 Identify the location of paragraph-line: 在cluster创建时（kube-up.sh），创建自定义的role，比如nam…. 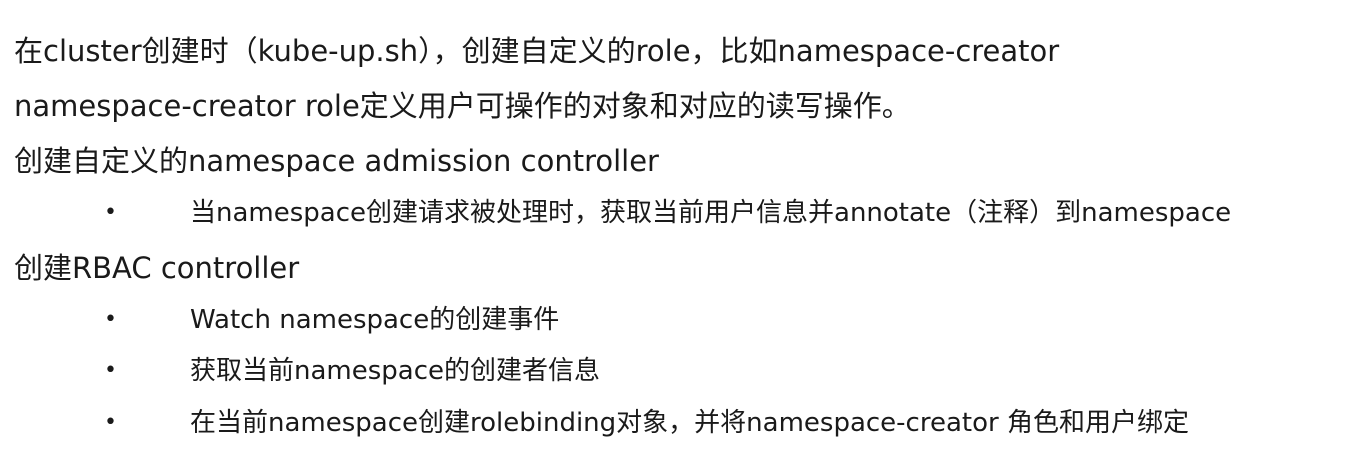
(537, 51).